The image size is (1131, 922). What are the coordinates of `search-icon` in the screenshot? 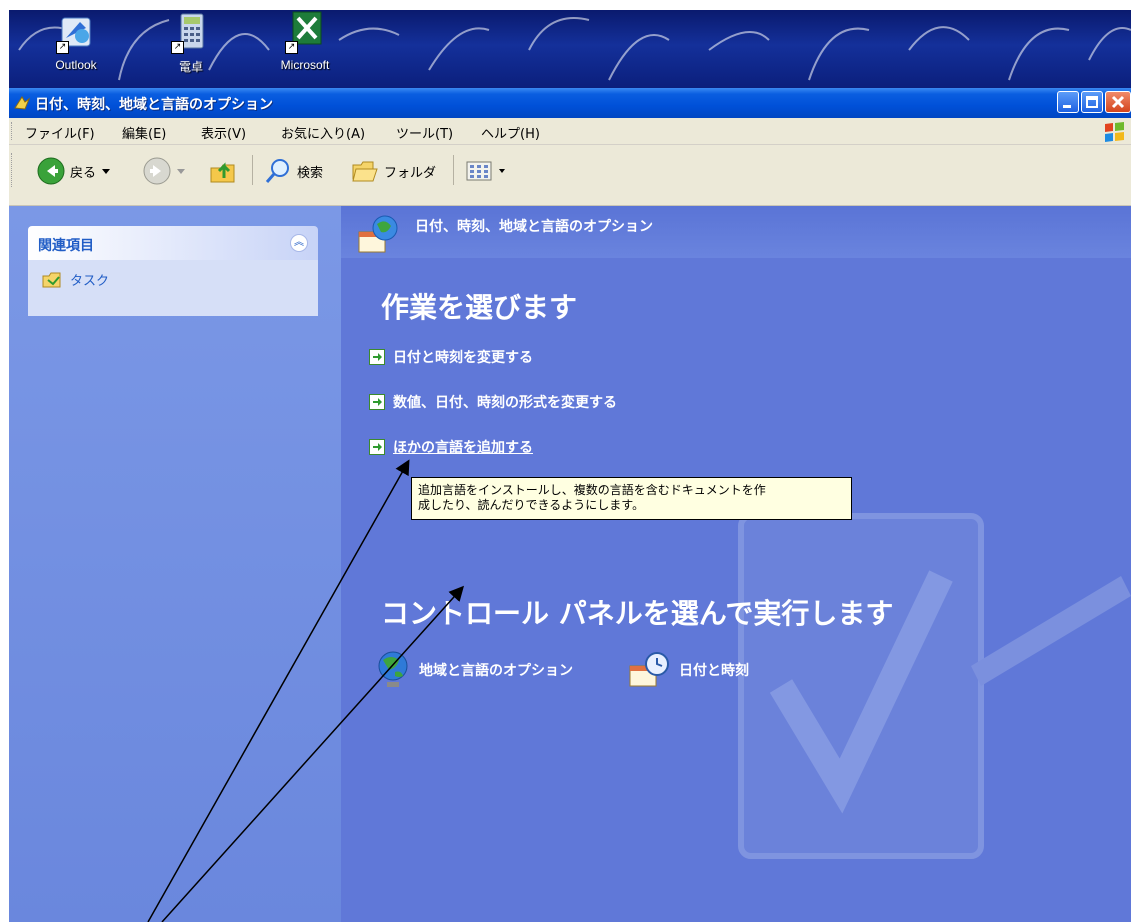 It's located at (277, 171).